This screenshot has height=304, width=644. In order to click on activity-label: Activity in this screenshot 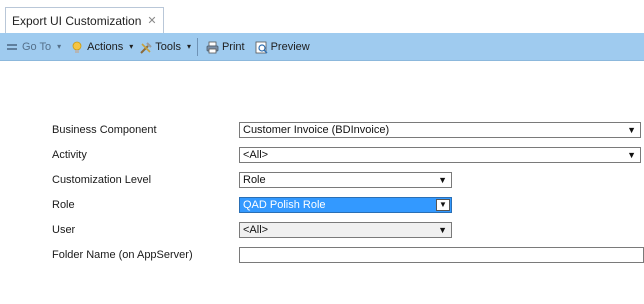, I will do `click(69, 155)`.